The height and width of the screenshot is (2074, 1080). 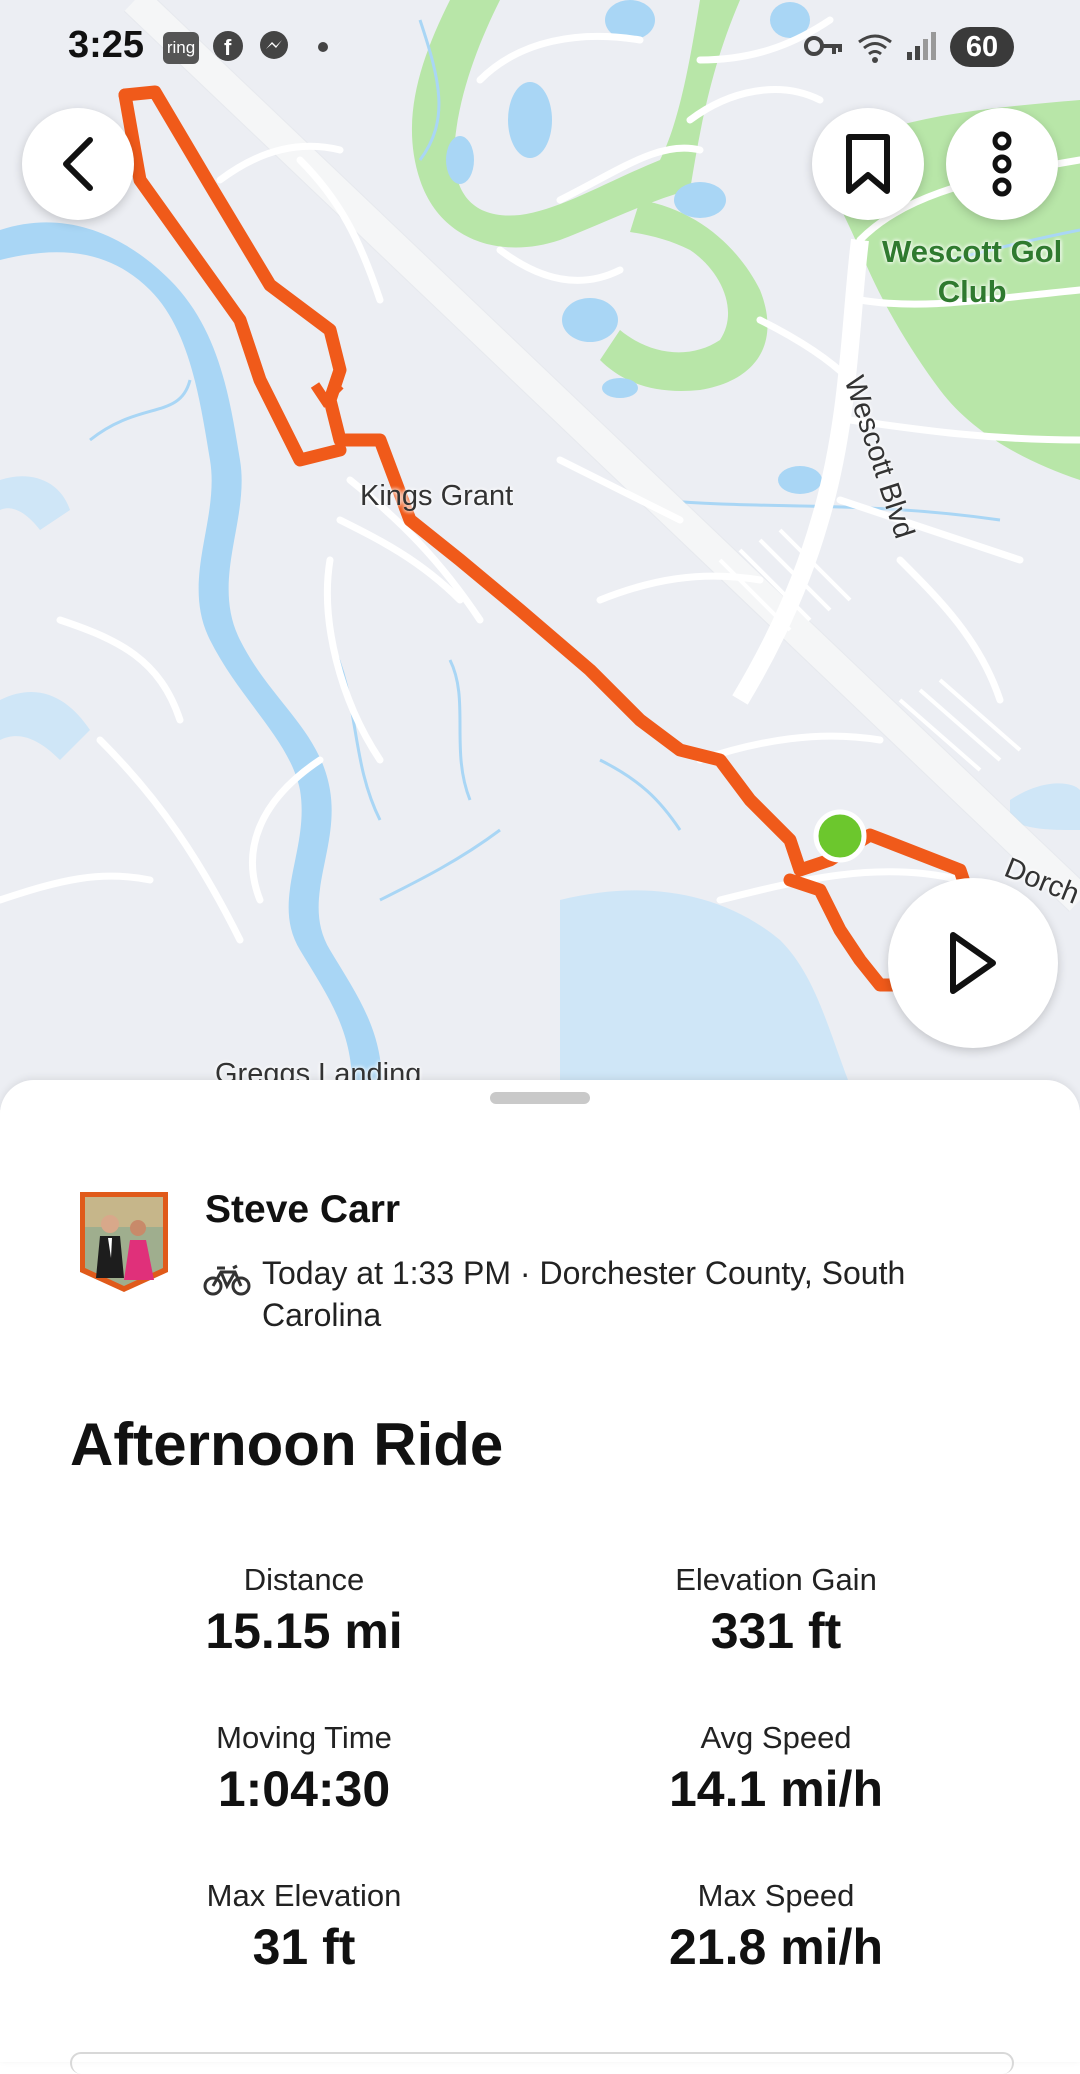 What do you see at coordinates (776, 1789) in the screenshot?
I see `stat-value: 14.1 mi/h` at bounding box center [776, 1789].